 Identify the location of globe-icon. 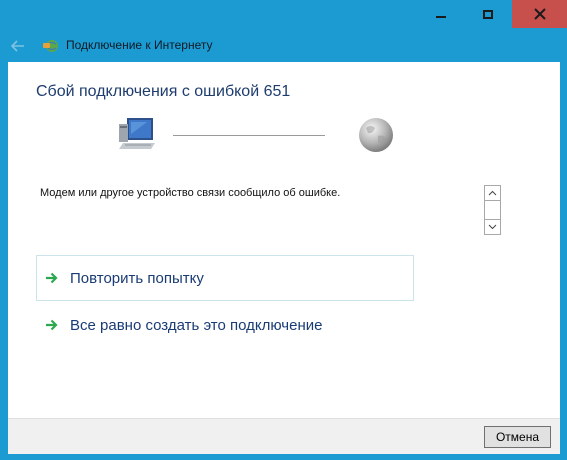
(376, 135).